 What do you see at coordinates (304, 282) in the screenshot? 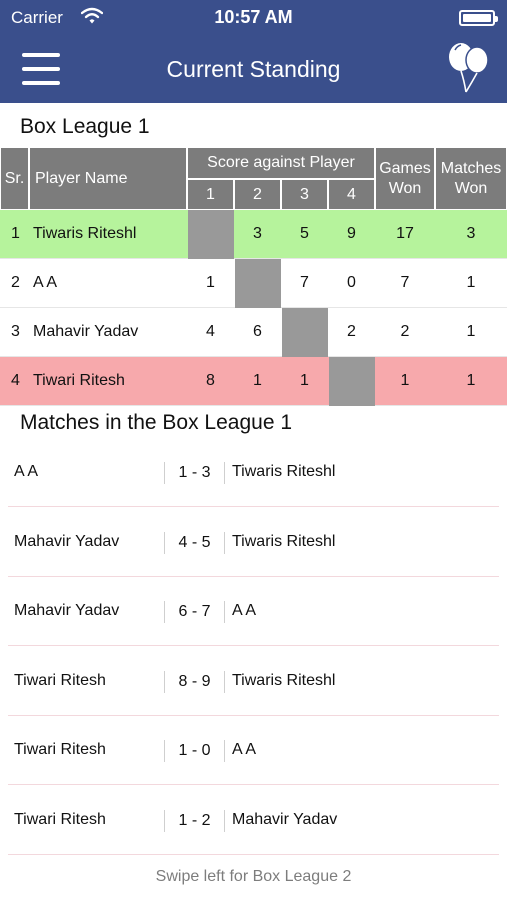
I see `row-score-3: 7` at bounding box center [304, 282].